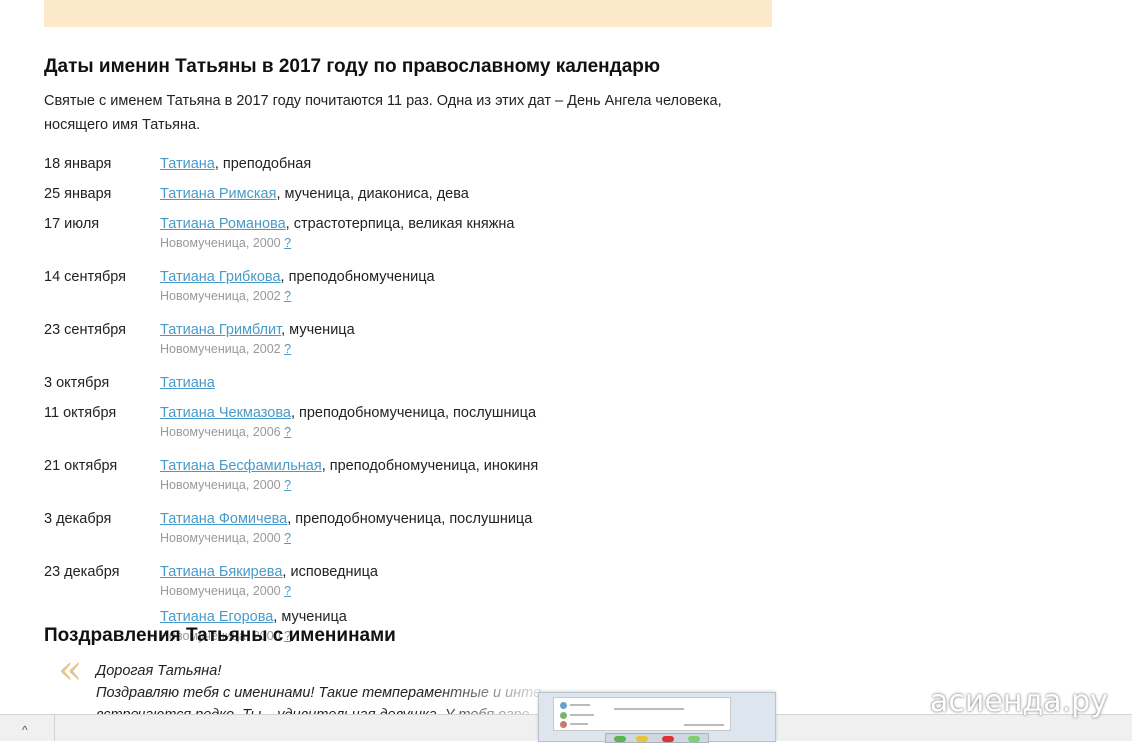 The image size is (1132, 743). What do you see at coordinates (372, 194) in the screenshot?
I see `saint-description: , мученица, диакониса, дева` at bounding box center [372, 194].